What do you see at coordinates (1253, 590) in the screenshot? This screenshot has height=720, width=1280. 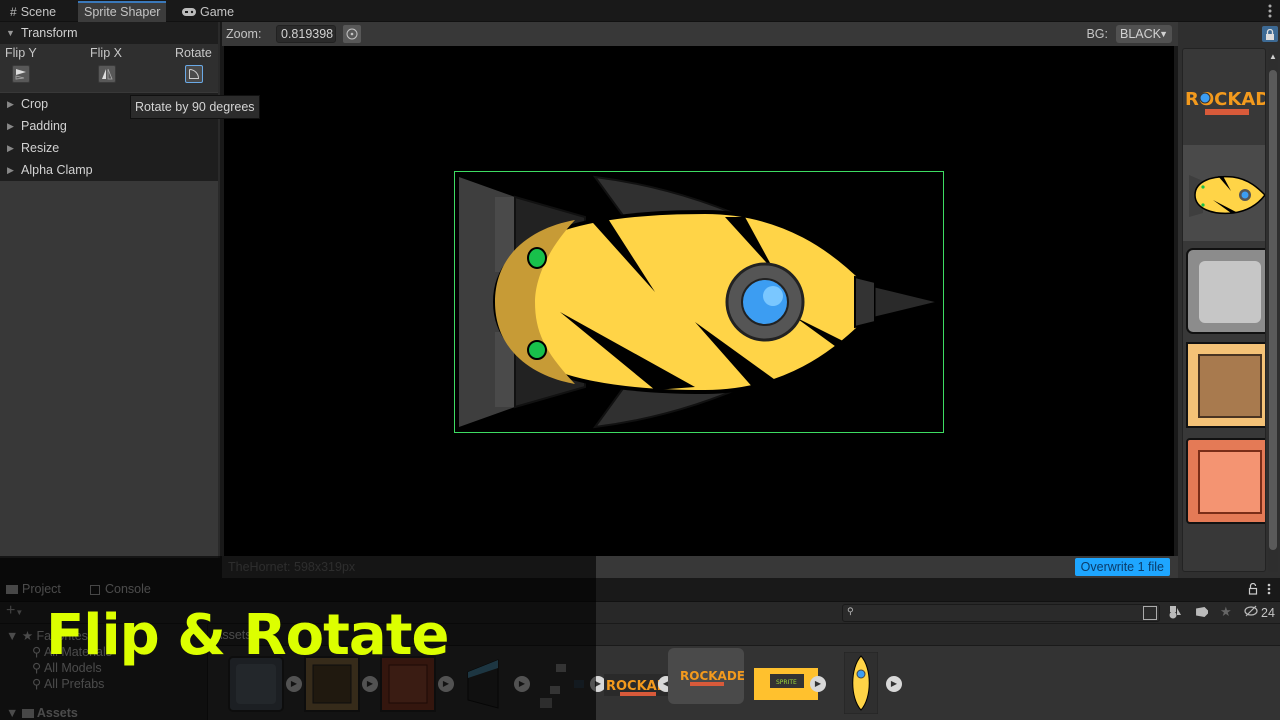 I see `unlock-icon` at bounding box center [1253, 590].